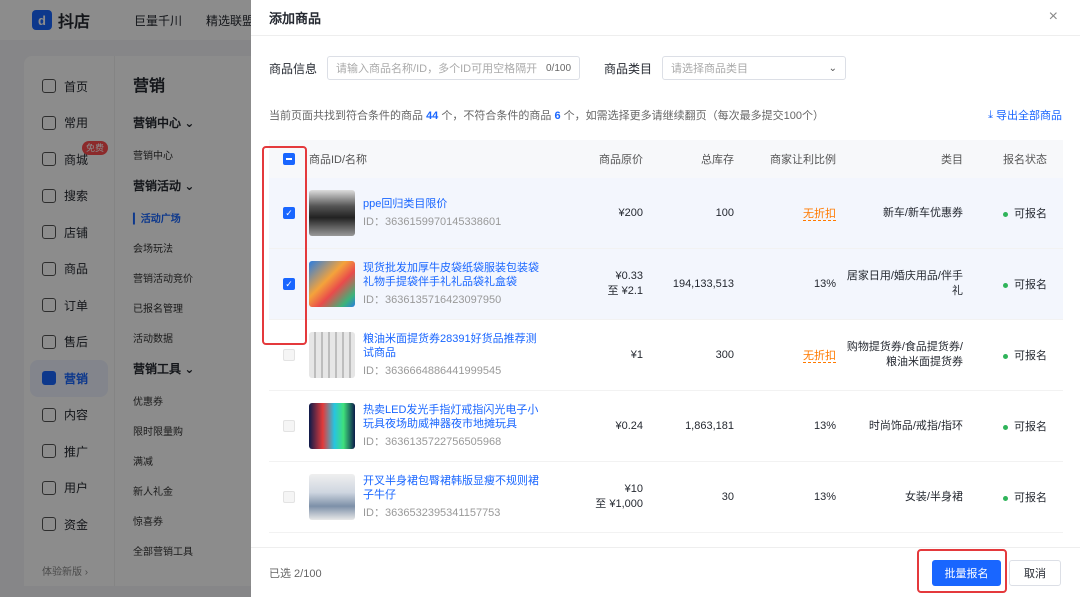 This screenshot has width=1080, height=597. What do you see at coordinates (1053, 17) in the screenshot?
I see `close-icon: ×` at bounding box center [1053, 17].